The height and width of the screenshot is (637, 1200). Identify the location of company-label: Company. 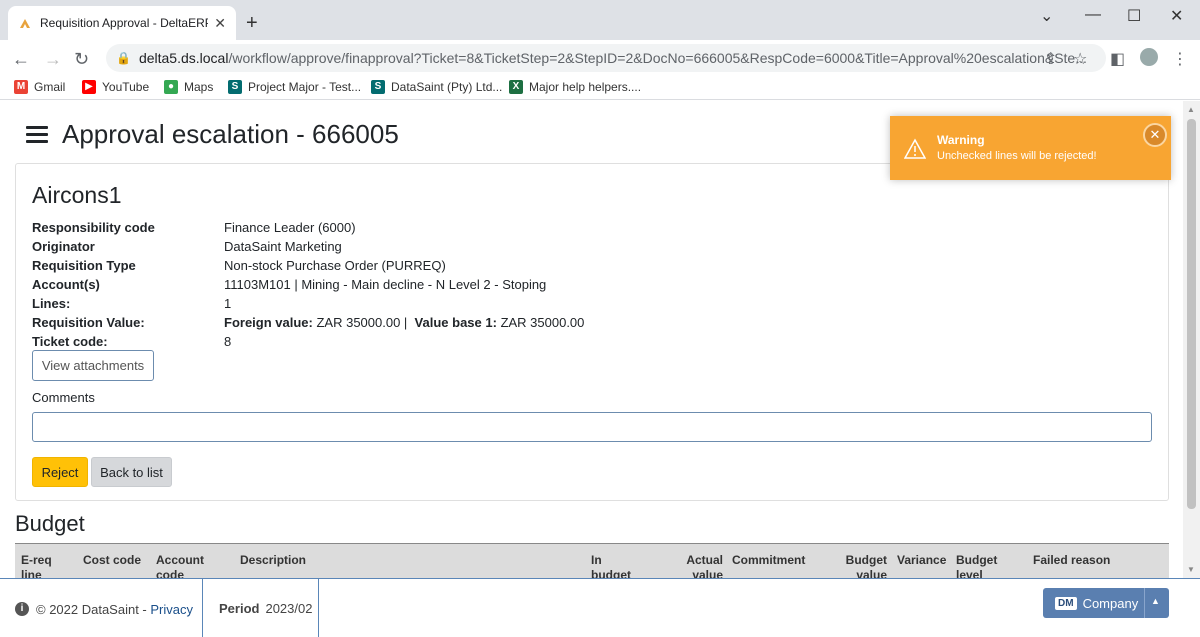
(1110, 603).